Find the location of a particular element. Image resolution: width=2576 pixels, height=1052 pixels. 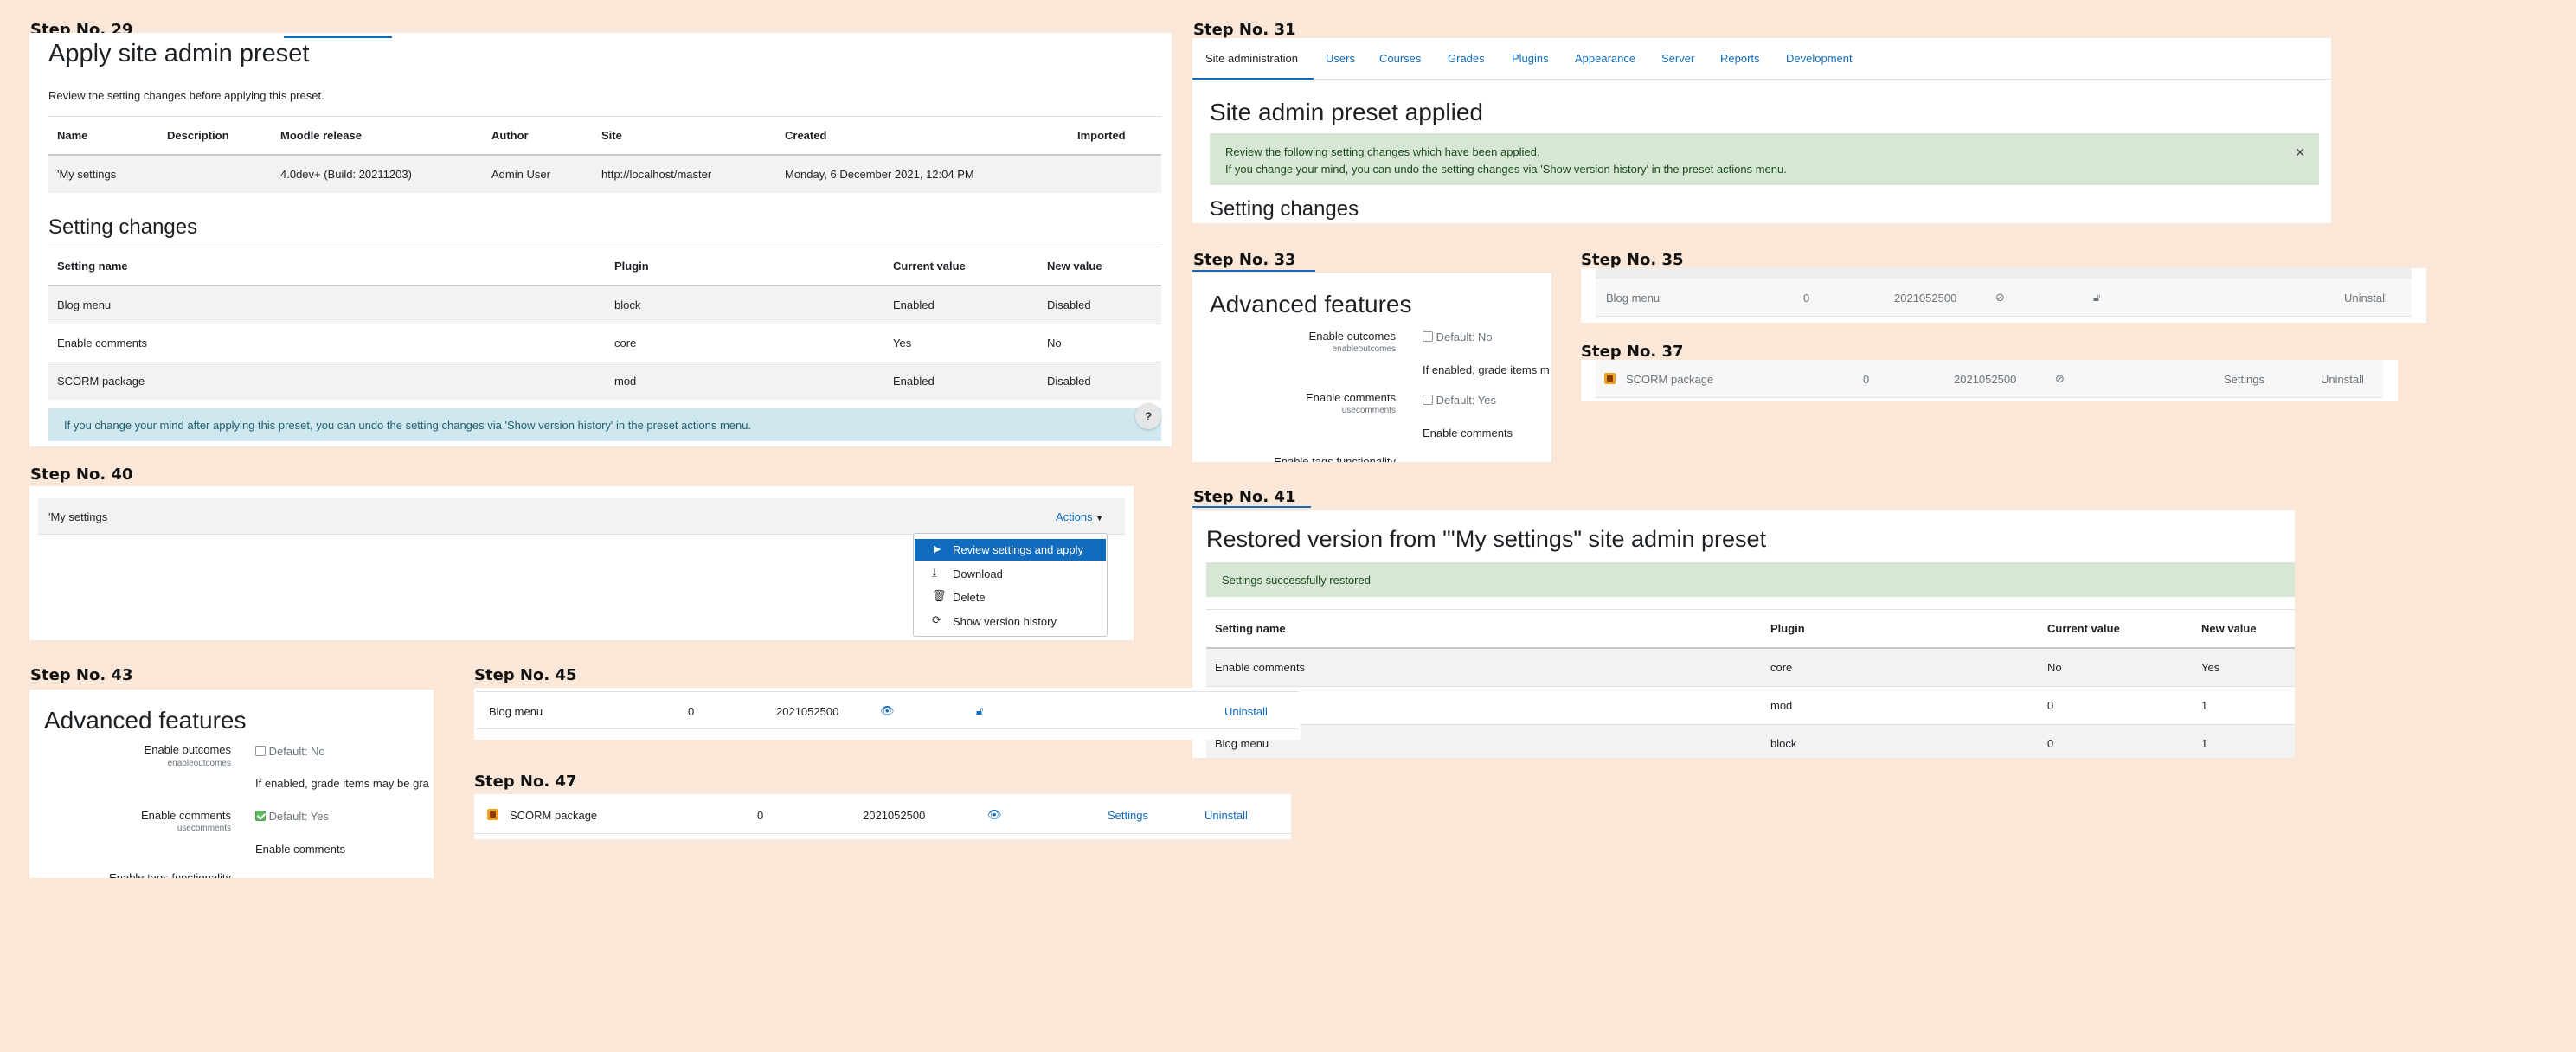

table-row: Enable comments core No Yes is located at coordinates (1751, 667).